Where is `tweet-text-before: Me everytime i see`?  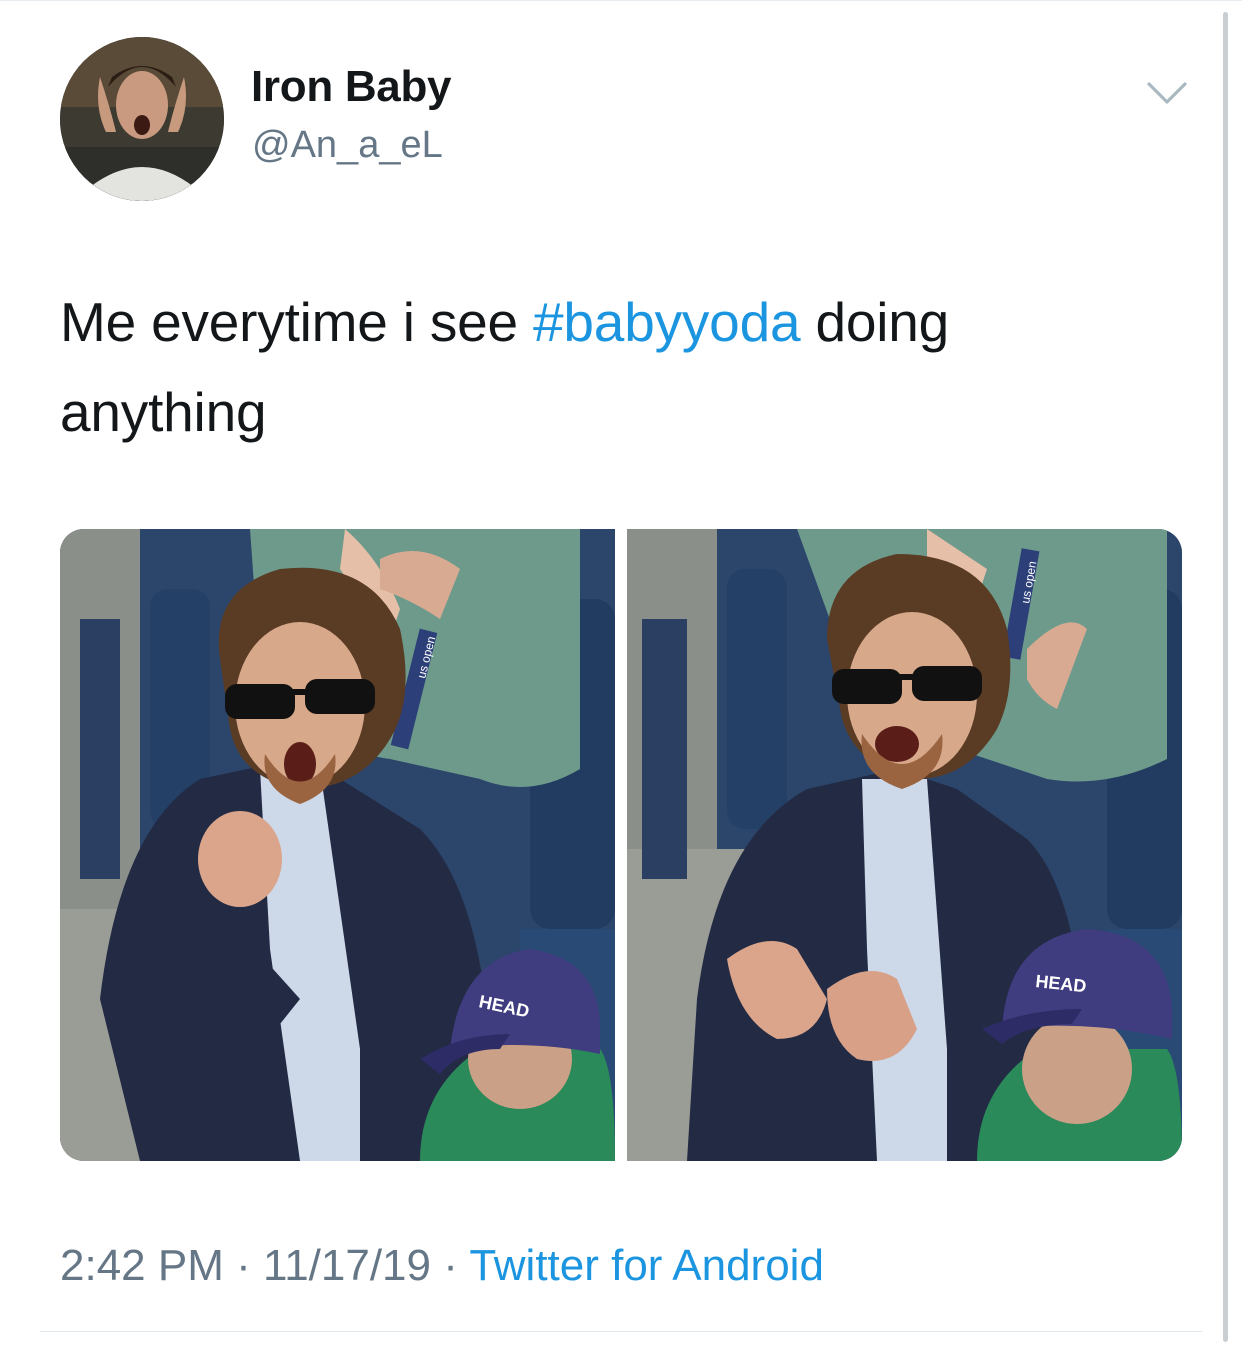
tweet-text-before: Me everytime i see is located at coordinates (297, 322).